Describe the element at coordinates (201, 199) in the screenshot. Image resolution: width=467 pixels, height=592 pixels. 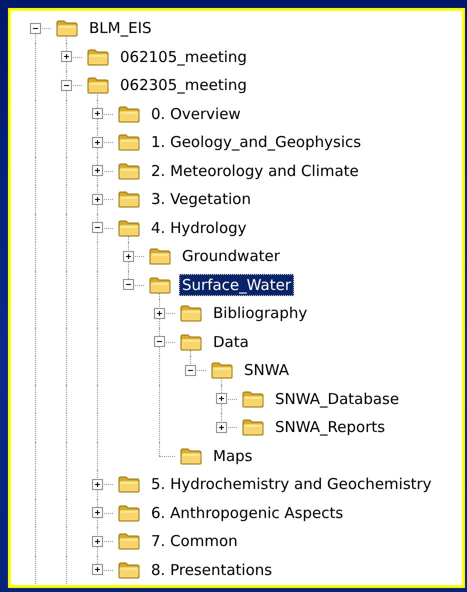
I see `tree-item: 3. Vegetation` at that location.